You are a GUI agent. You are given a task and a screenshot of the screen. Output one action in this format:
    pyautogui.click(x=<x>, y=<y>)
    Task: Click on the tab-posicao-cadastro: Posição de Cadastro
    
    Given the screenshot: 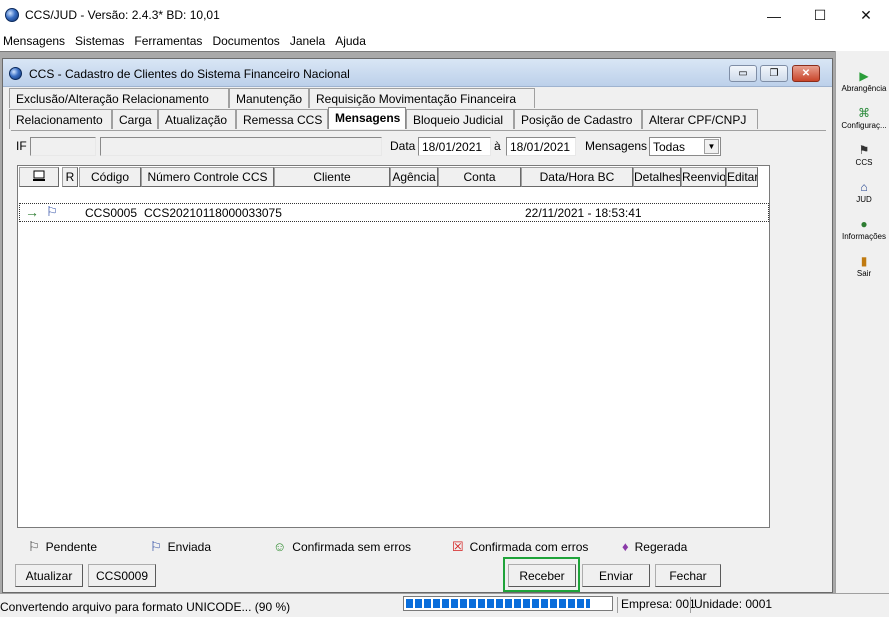 What is the action you would take?
    pyautogui.click(x=578, y=119)
    